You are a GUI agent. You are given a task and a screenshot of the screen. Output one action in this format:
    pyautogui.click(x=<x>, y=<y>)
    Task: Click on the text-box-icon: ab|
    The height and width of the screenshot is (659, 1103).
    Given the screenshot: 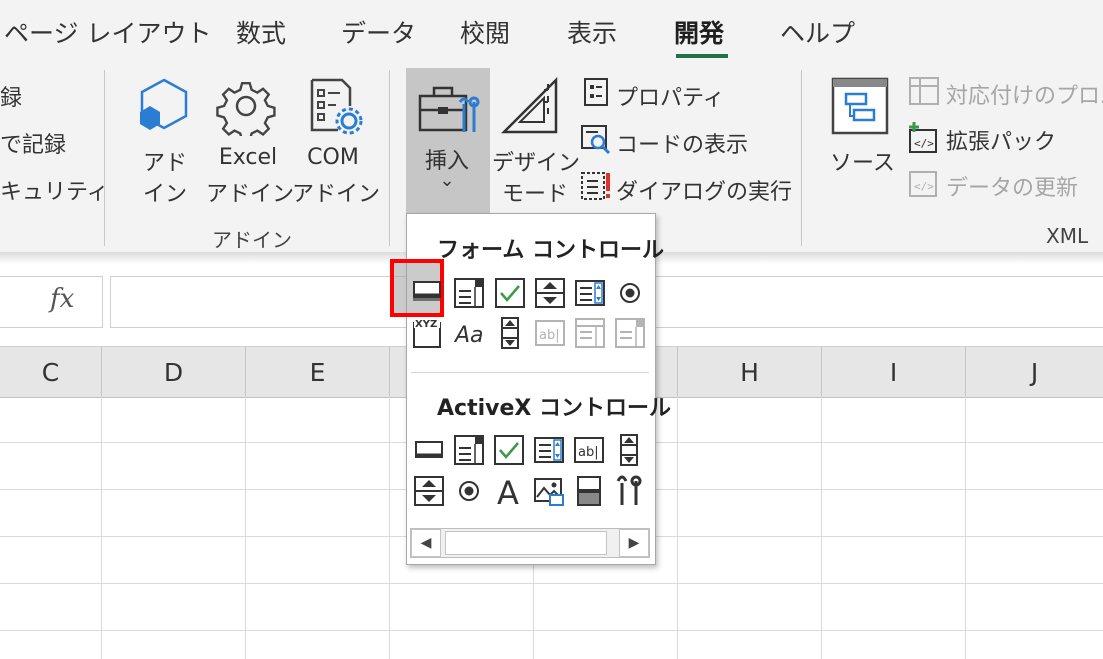 What is the action you would take?
    pyautogui.click(x=589, y=450)
    